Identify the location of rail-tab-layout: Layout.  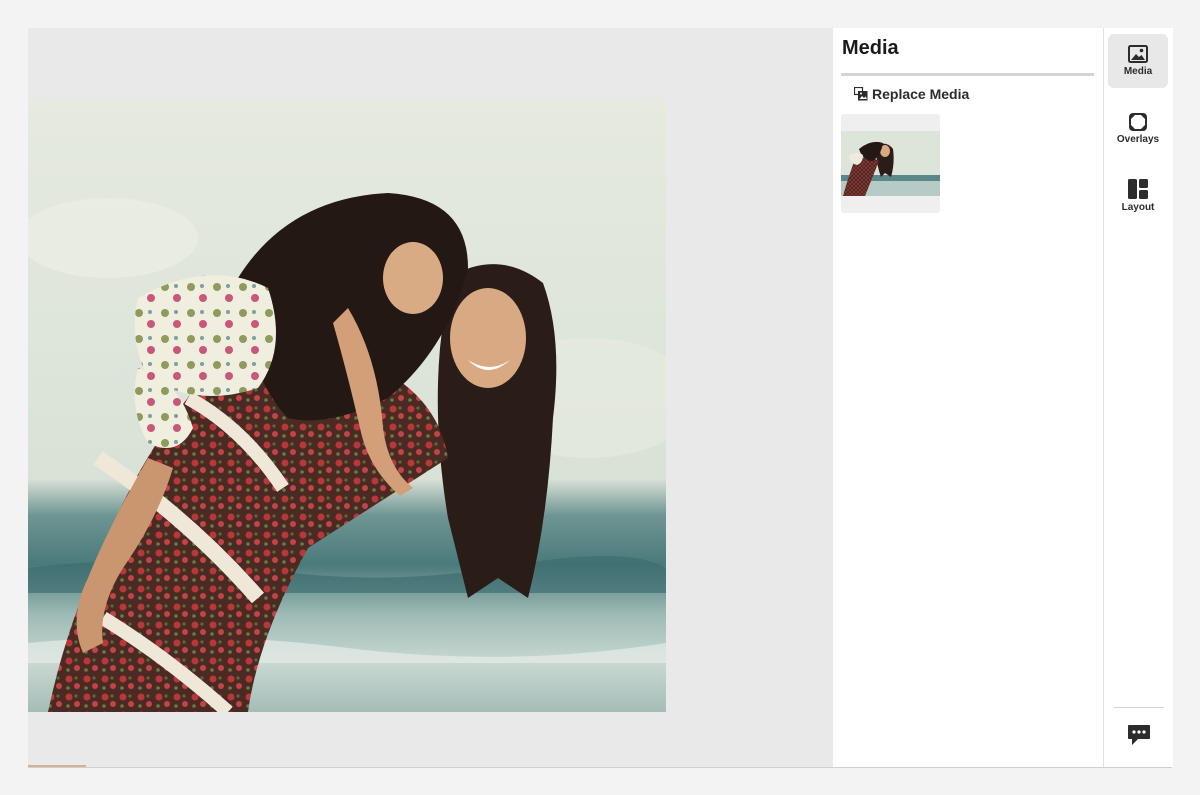
(1138, 196).